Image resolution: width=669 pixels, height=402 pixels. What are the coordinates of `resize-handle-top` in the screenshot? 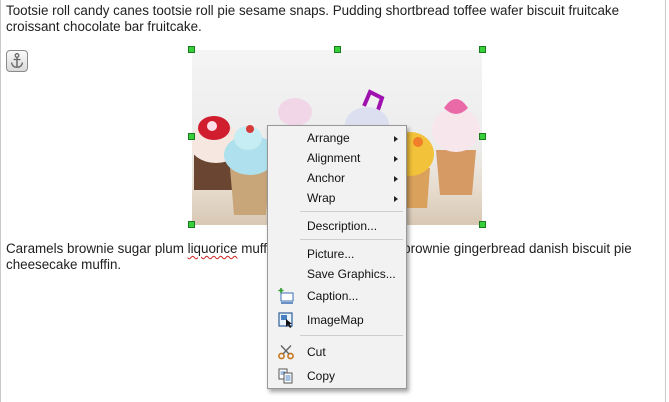 It's located at (337, 49).